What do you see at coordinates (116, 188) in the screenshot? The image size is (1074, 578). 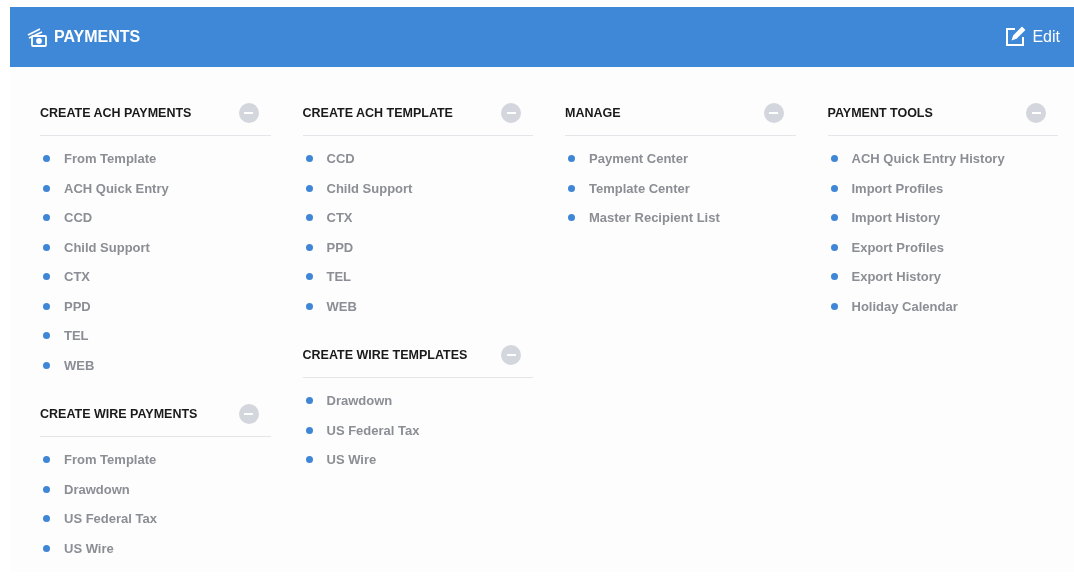 I see `menu-link: ACH Quick Entry` at bounding box center [116, 188].